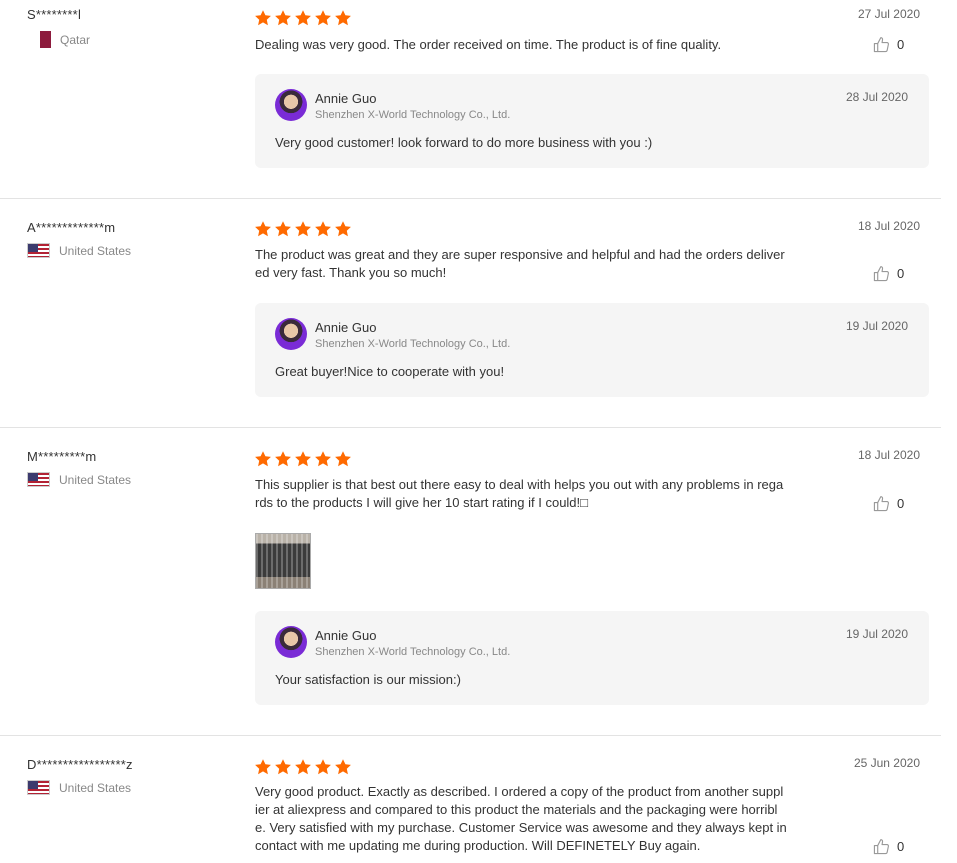 Image resolution: width=957 pixels, height=863 pixels. What do you see at coordinates (351, 272) in the screenshot?
I see `review-text-line: ed very fast. Thank you so much!` at bounding box center [351, 272].